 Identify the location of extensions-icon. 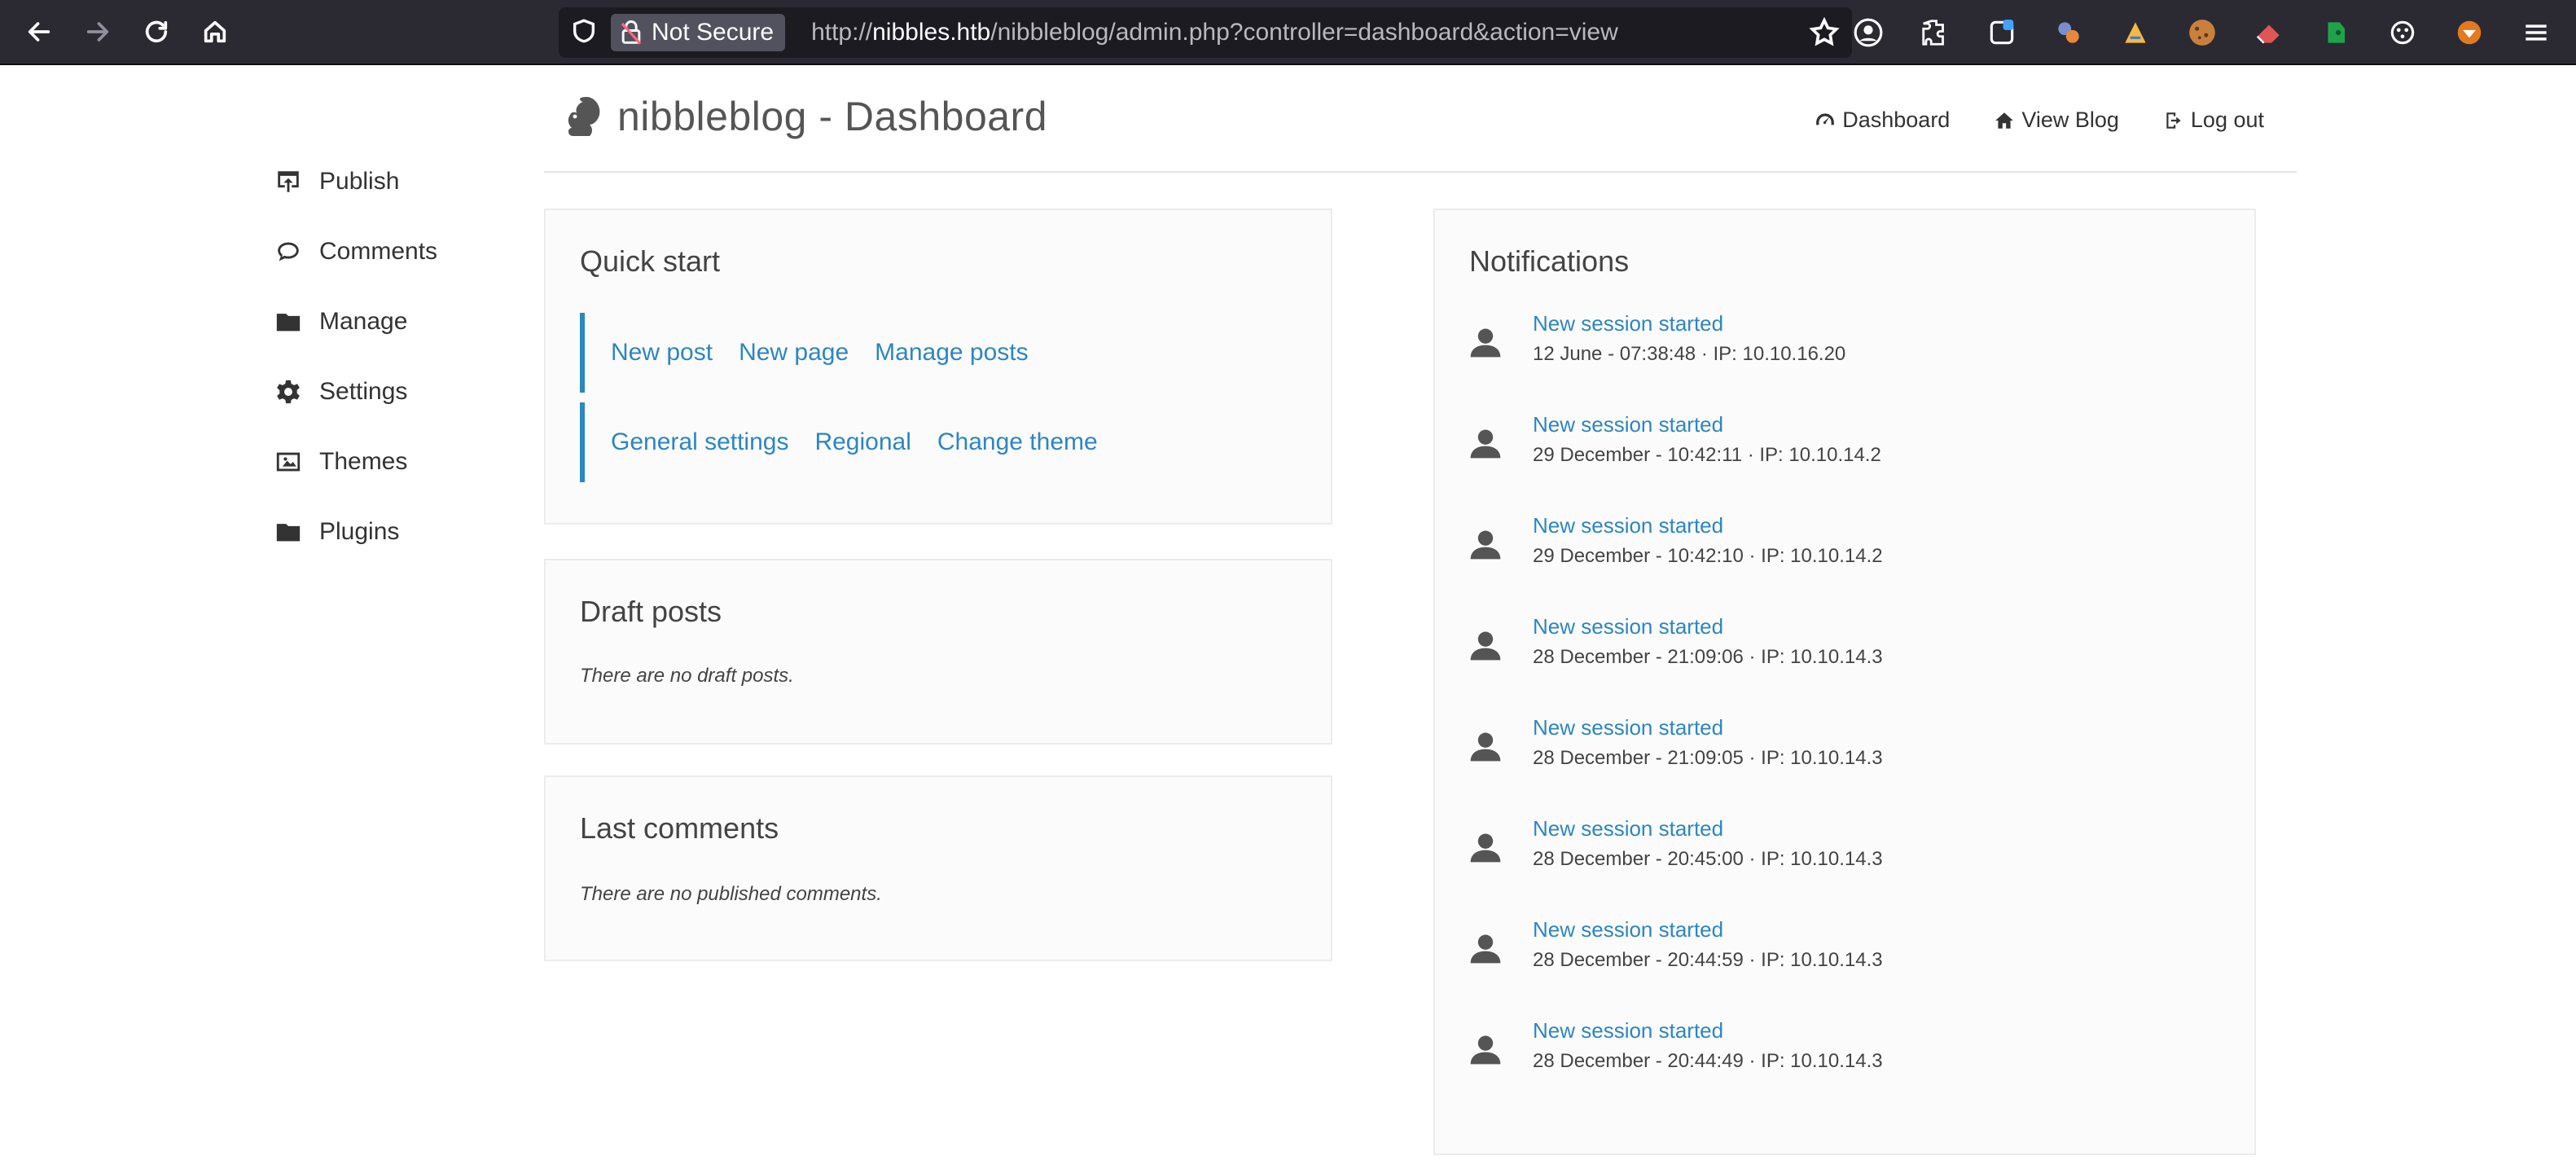
(1933, 33).